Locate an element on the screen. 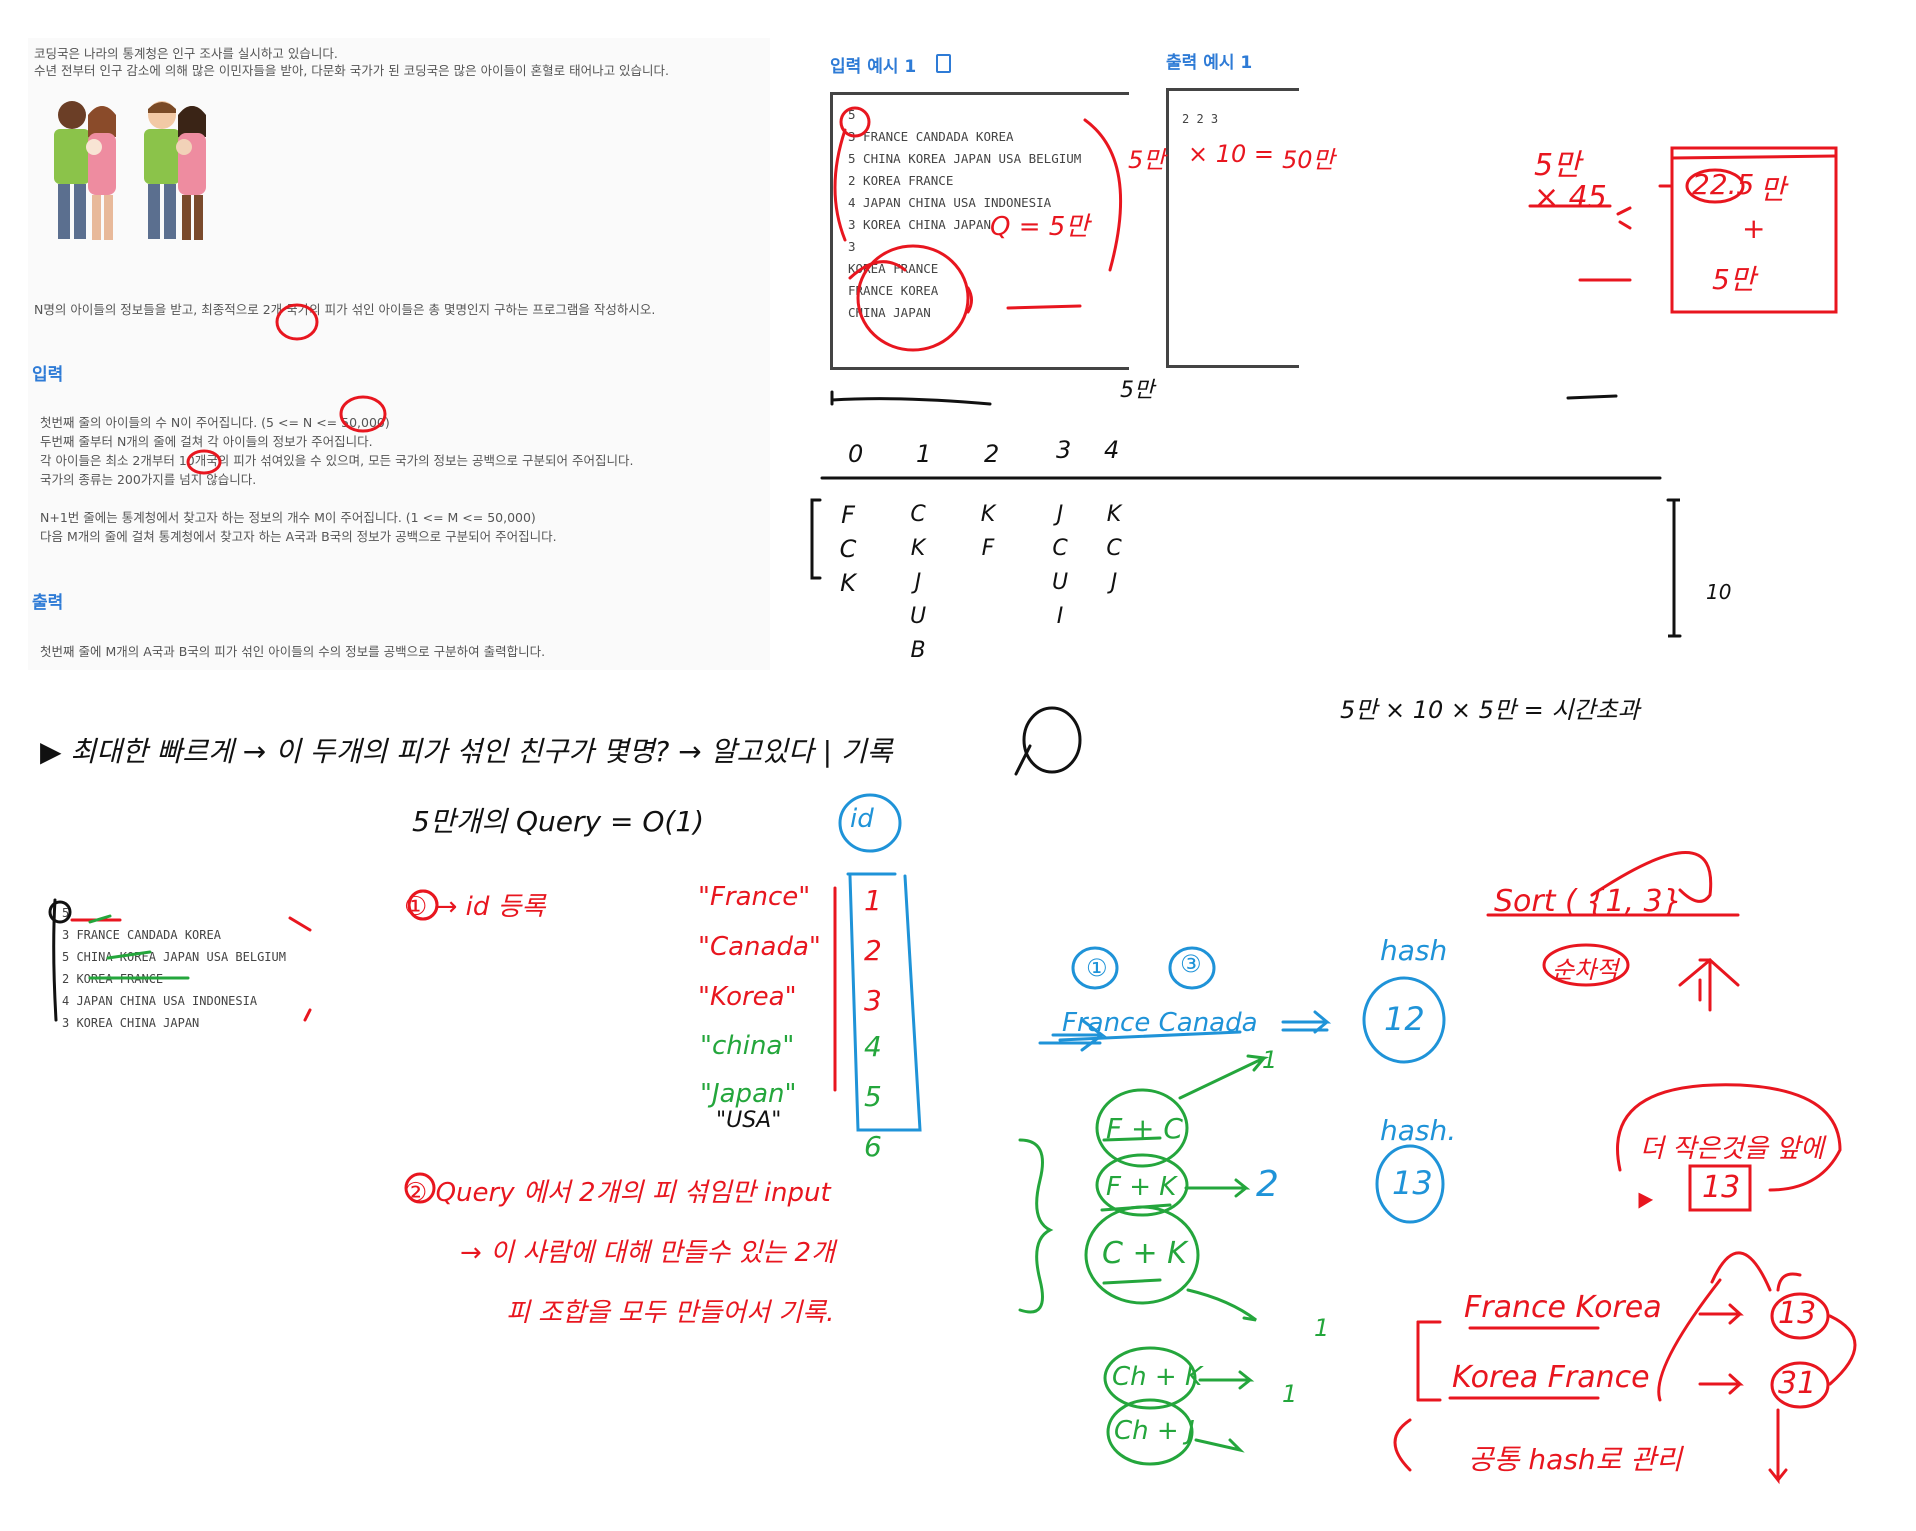  note-step1: ① → id 등록 is located at coordinates (475, 907).